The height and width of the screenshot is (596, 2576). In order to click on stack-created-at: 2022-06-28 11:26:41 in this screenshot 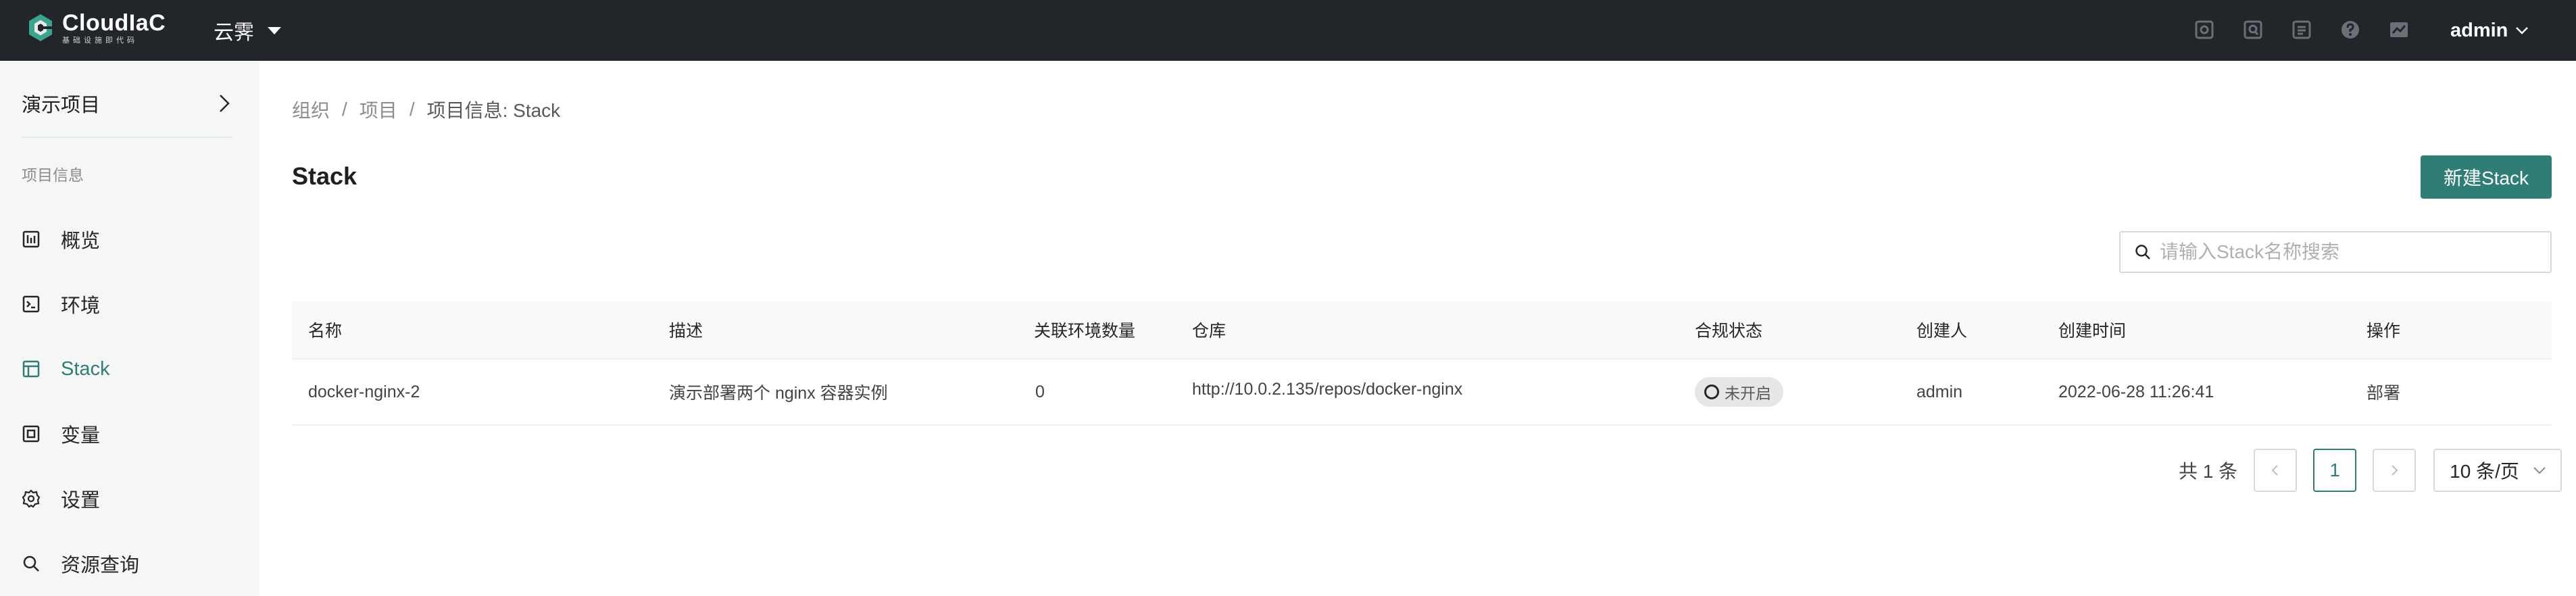, I will do `click(2136, 391)`.